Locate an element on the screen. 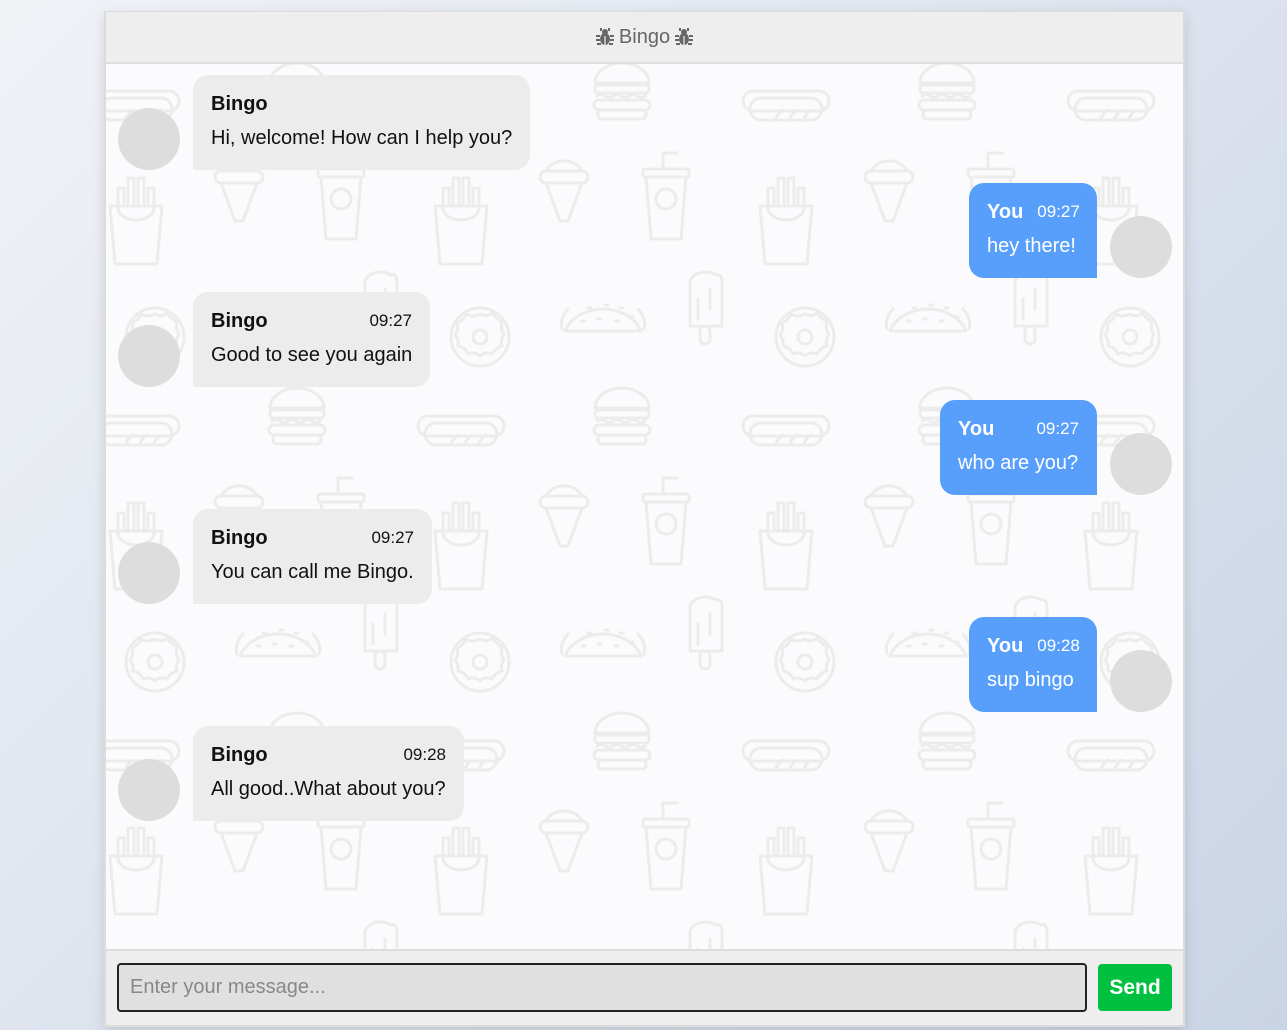 The height and width of the screenshot is (1030, 1287). message-input is located at coordinates (602, 987).